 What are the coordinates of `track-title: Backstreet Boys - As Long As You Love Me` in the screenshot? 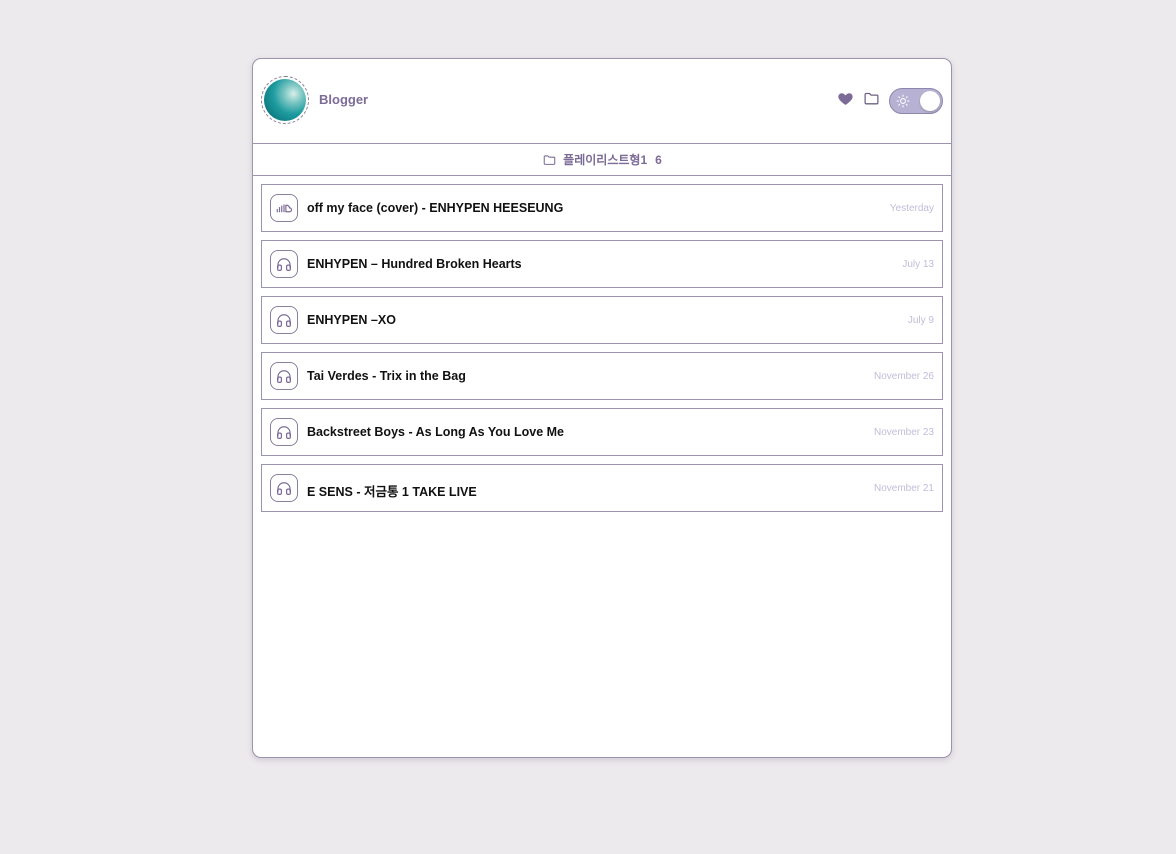 It's located at (436, 432).